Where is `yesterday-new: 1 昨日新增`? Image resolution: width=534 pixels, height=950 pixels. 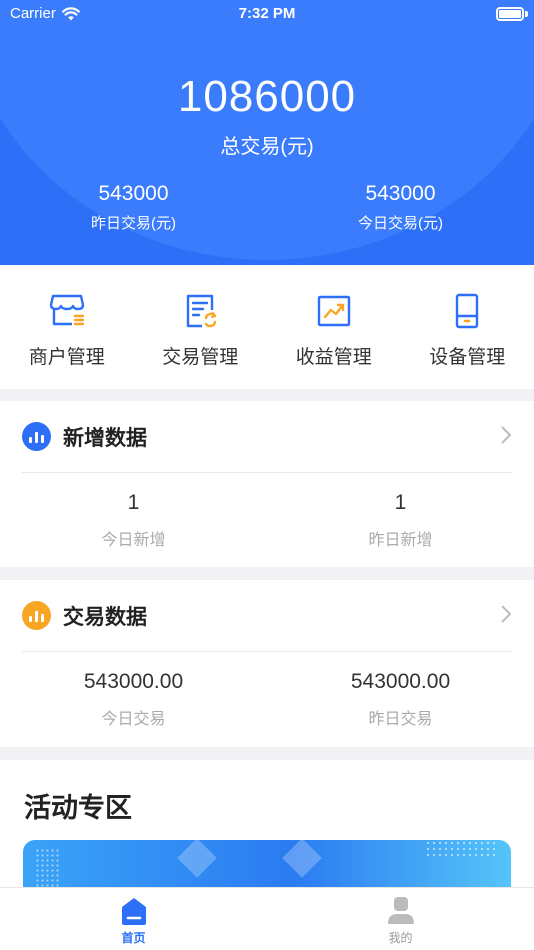 yesterday-new: 1 昨日新增 is located at coordinates (400, 511).